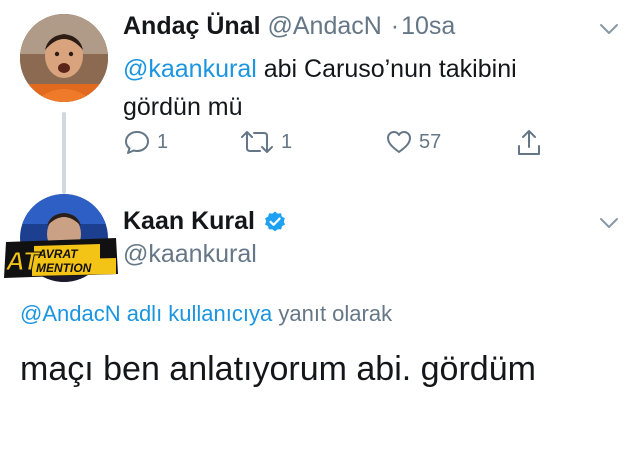 The height and width of the screenshot is (460, 635). Describe the element at coordinates (324, 26) in the screenshot. I see `user-handle: @AndacN` at that location.